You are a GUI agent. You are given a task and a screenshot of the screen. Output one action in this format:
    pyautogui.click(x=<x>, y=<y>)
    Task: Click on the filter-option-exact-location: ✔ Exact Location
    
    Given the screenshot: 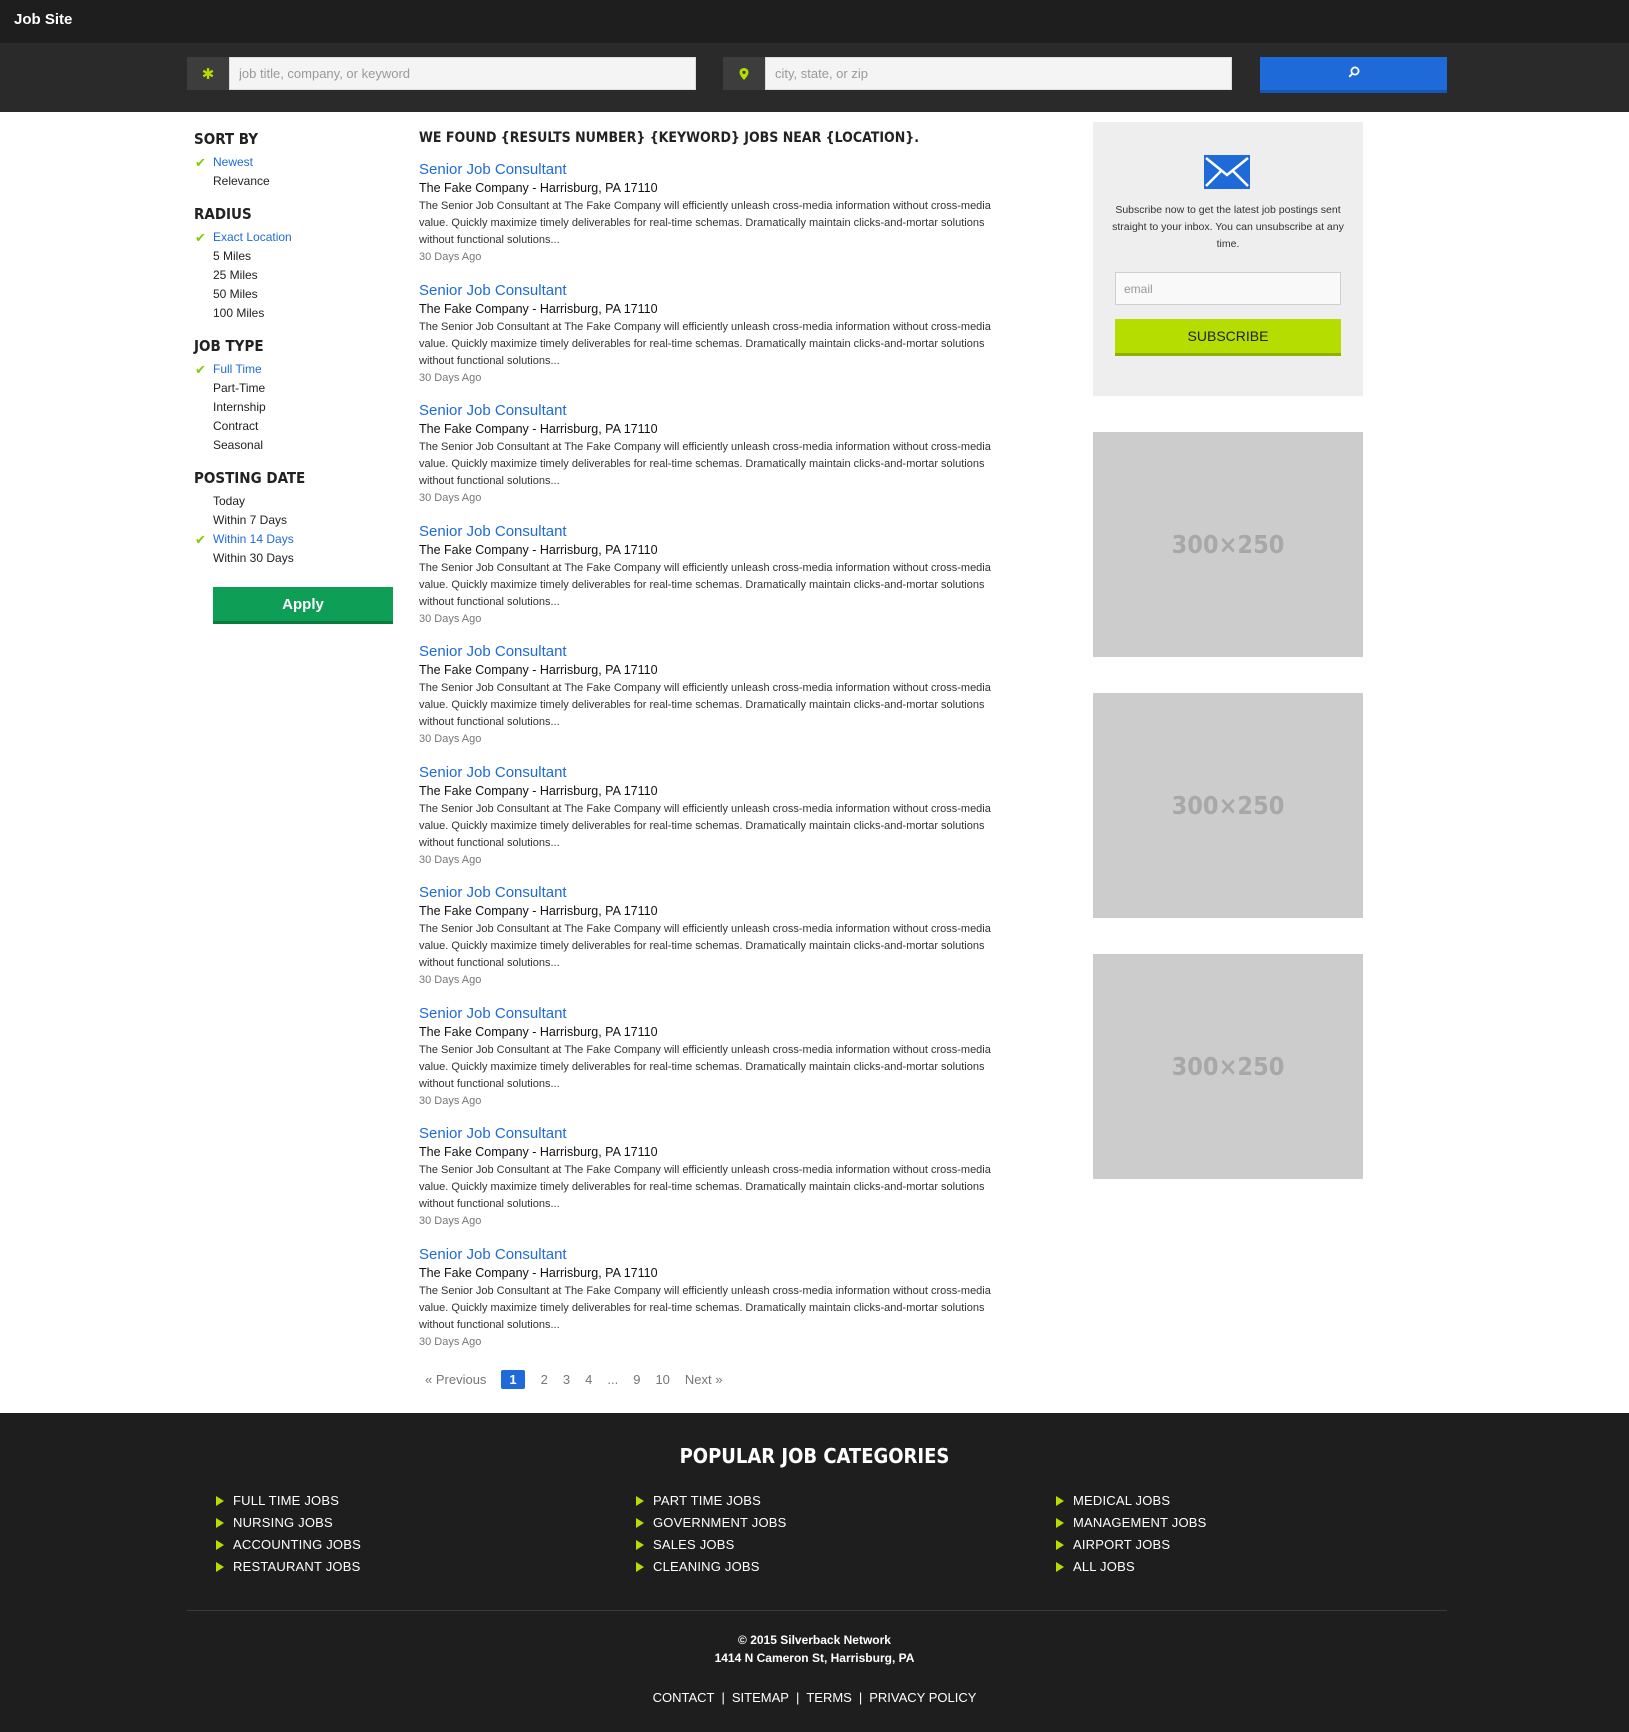 What is the action you would take?
    pyautogui.click(x=294, y=237)
    